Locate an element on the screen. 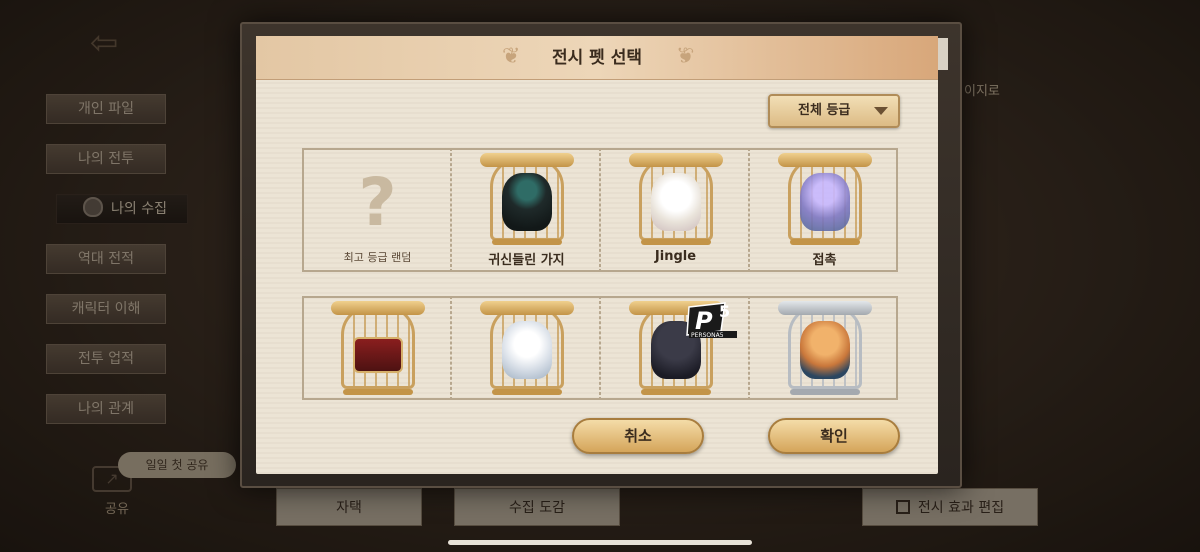 This screenshot has height=552, width=1200. white-wolf-pet is located at coordinates (527, 350).